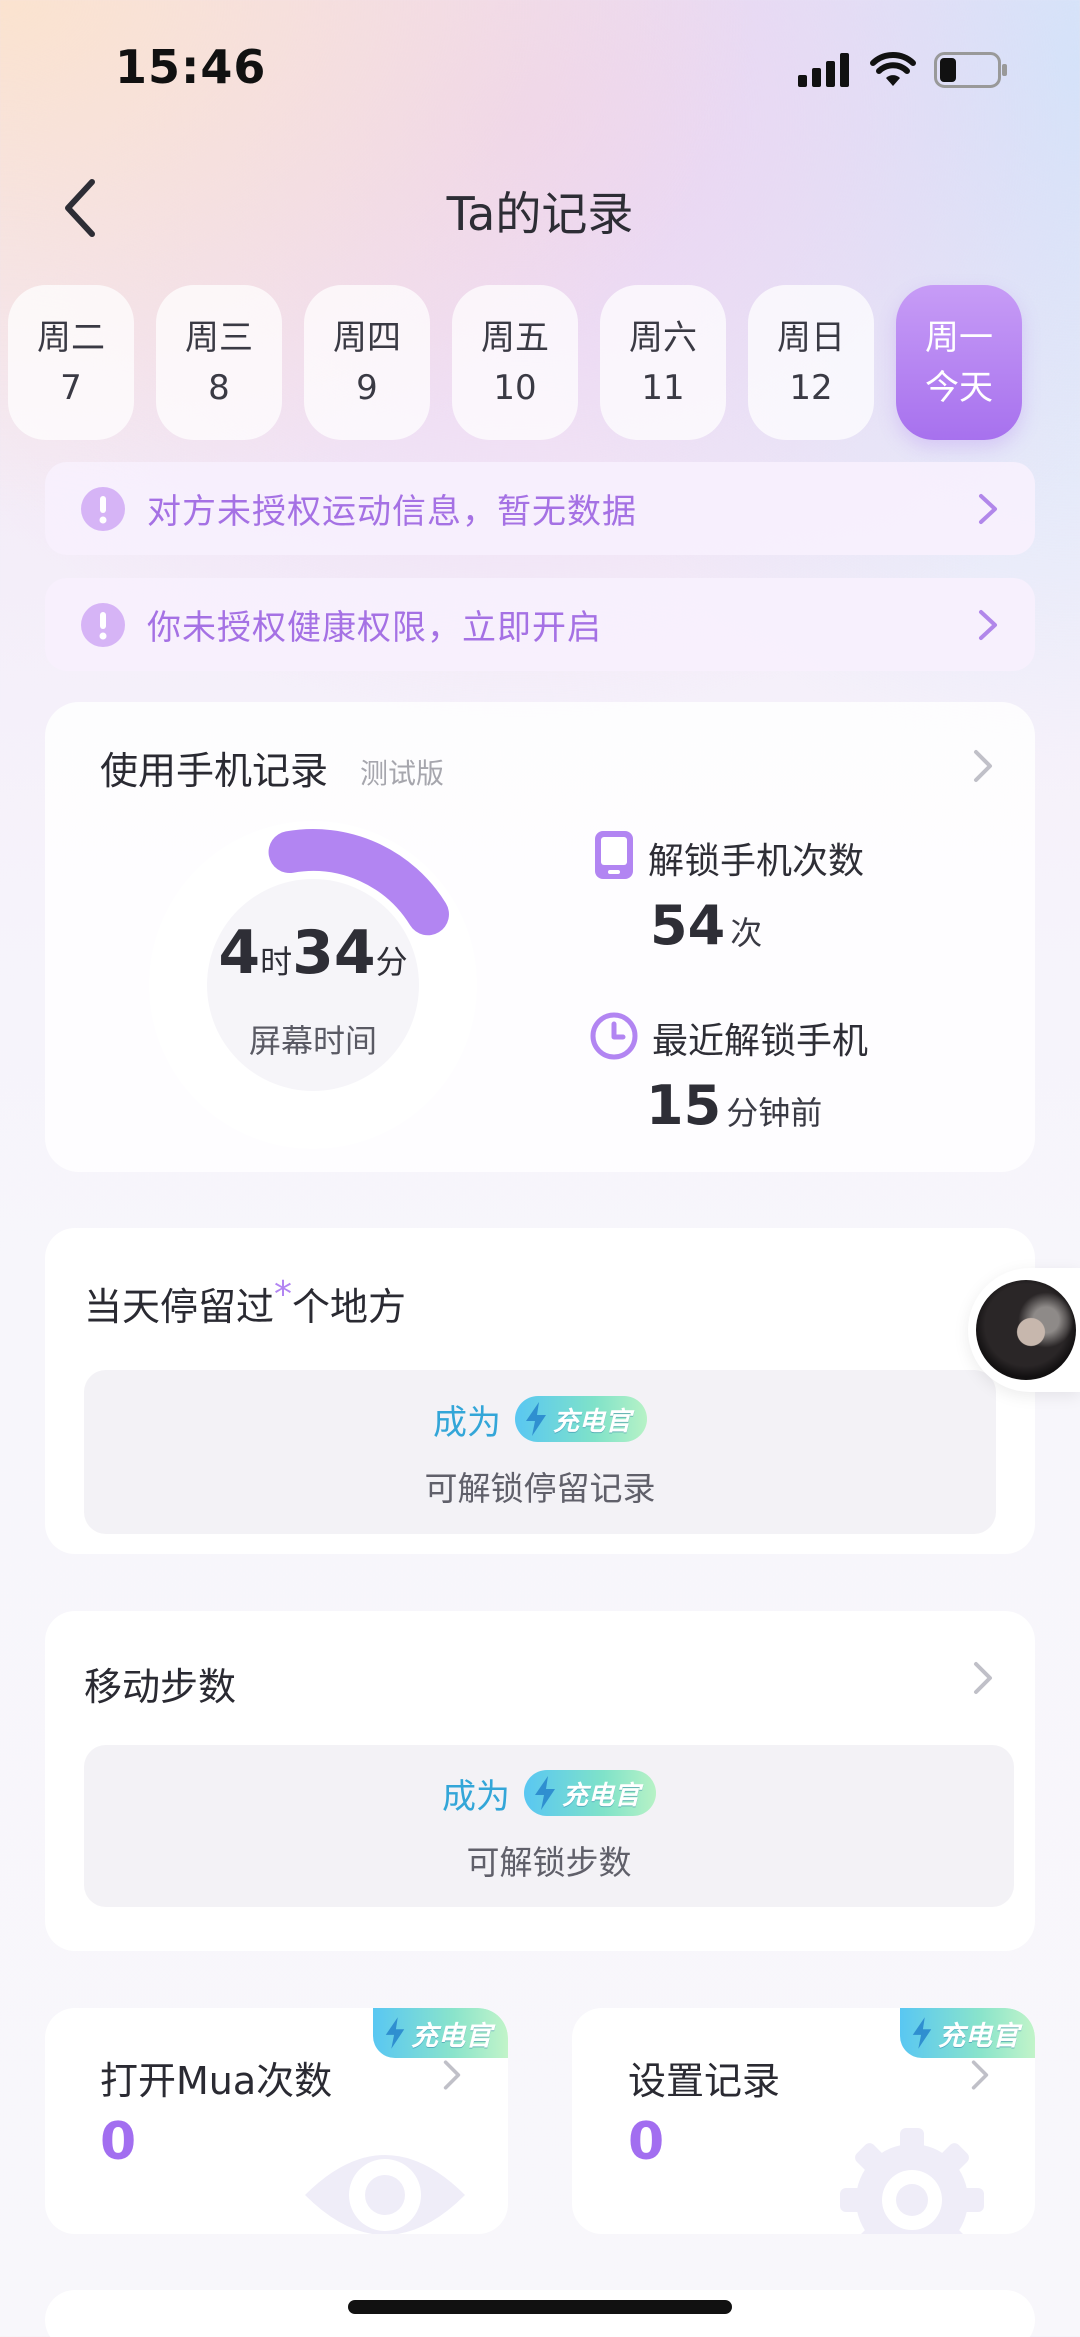 Image resolution: width=1080 pixels, height=2337 pixels. Describe the element at coordinates (688, 925) in the screenshot. I see `unlock-count-value: 54` at that location.